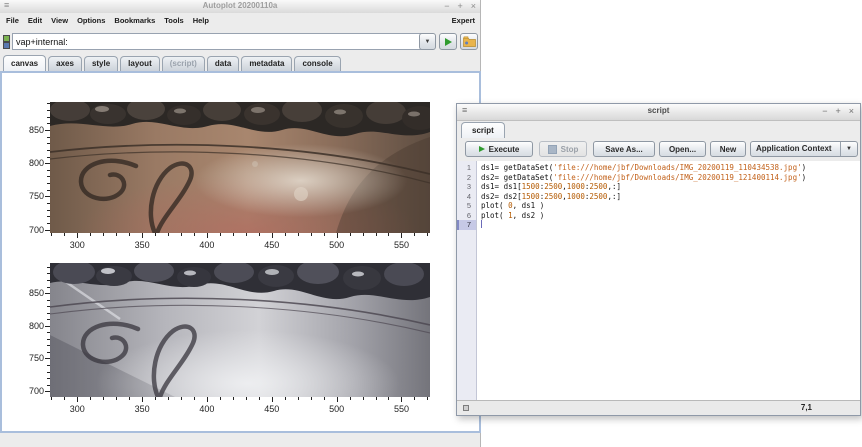 This screenshot has width=862, height=447. I want to click on code-line: plot( 1, ds2 ), so click(668, 216).